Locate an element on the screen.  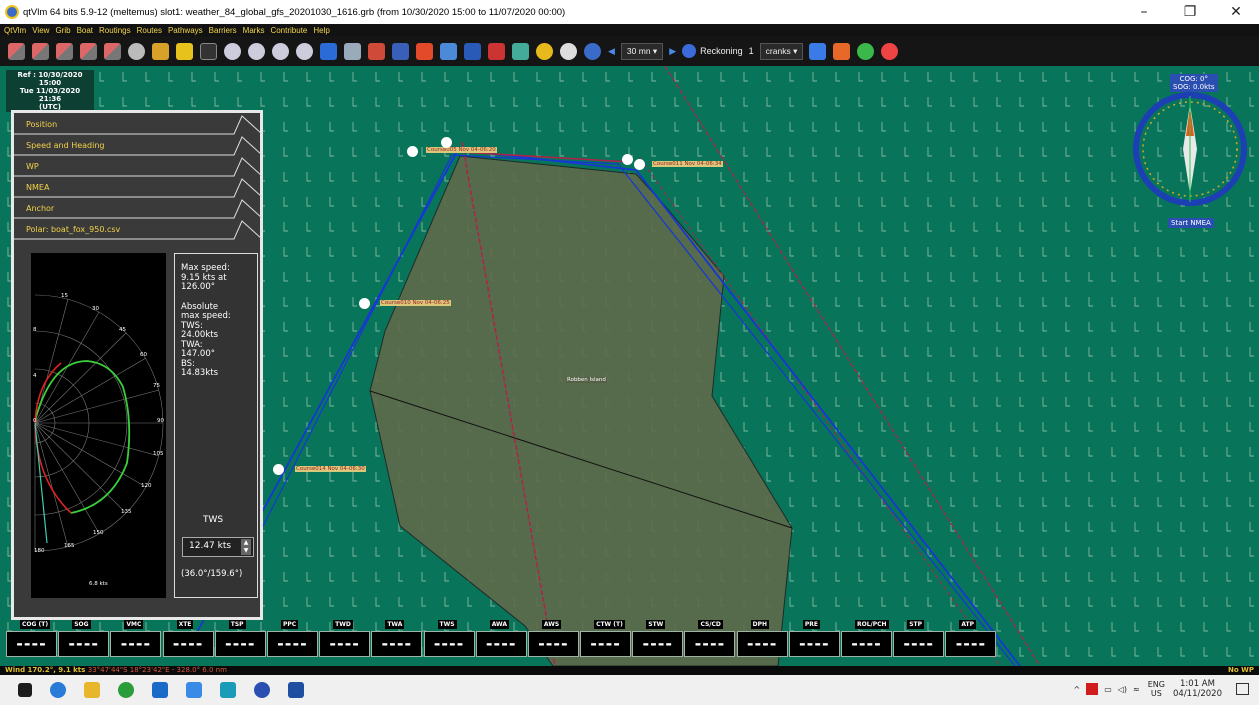
earth-icon is located at coordinates (568, 51).